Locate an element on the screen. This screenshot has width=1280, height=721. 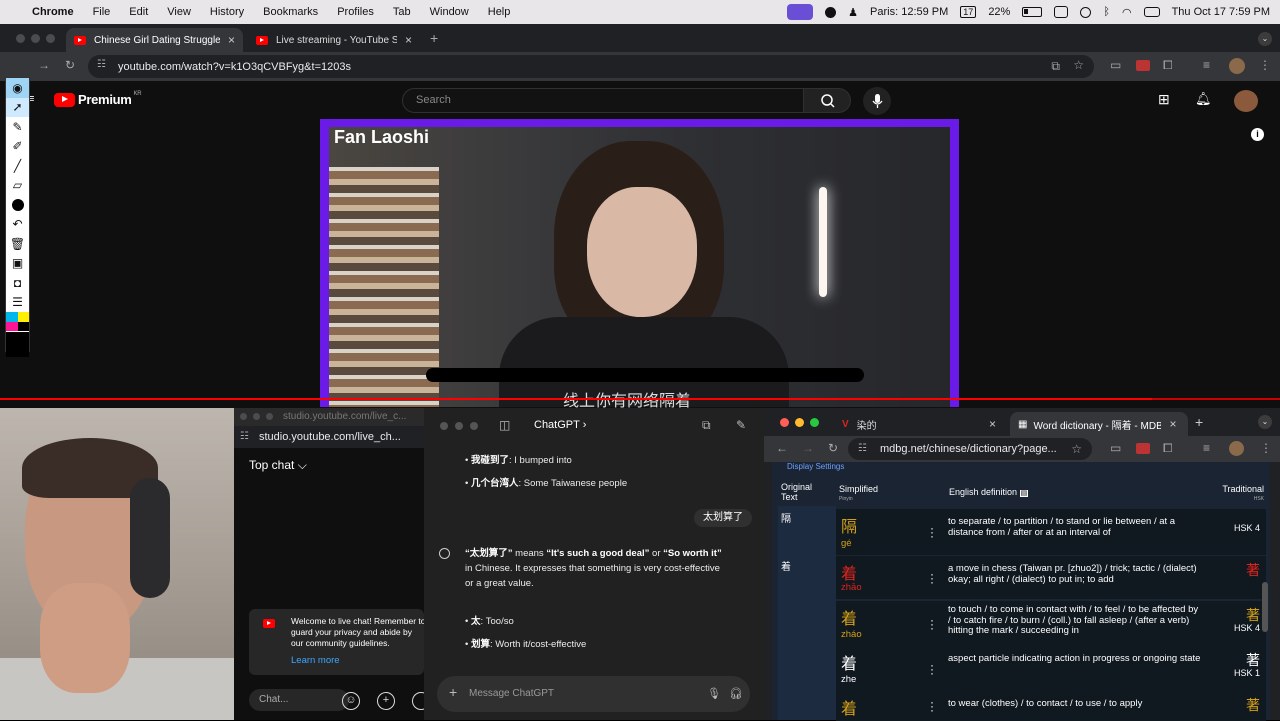
lasso-icon: ✎ is located at coordinates (17, 127).